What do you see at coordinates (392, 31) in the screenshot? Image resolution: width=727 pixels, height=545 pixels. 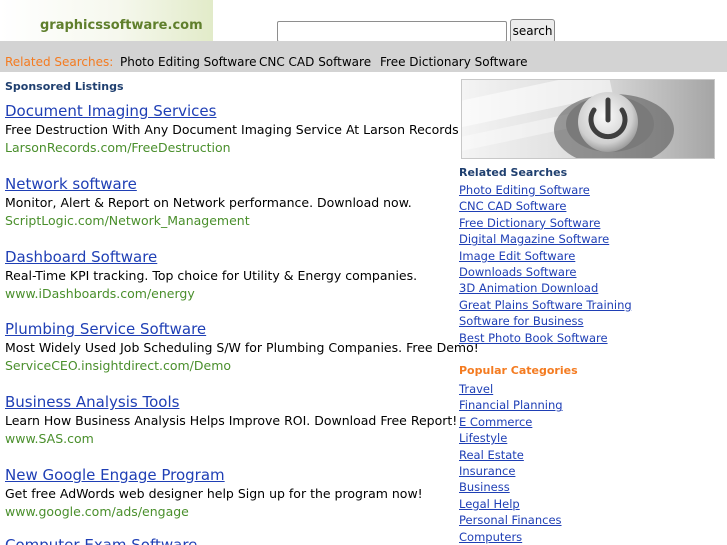 I see `search-input` at bounding box center [392, 31].